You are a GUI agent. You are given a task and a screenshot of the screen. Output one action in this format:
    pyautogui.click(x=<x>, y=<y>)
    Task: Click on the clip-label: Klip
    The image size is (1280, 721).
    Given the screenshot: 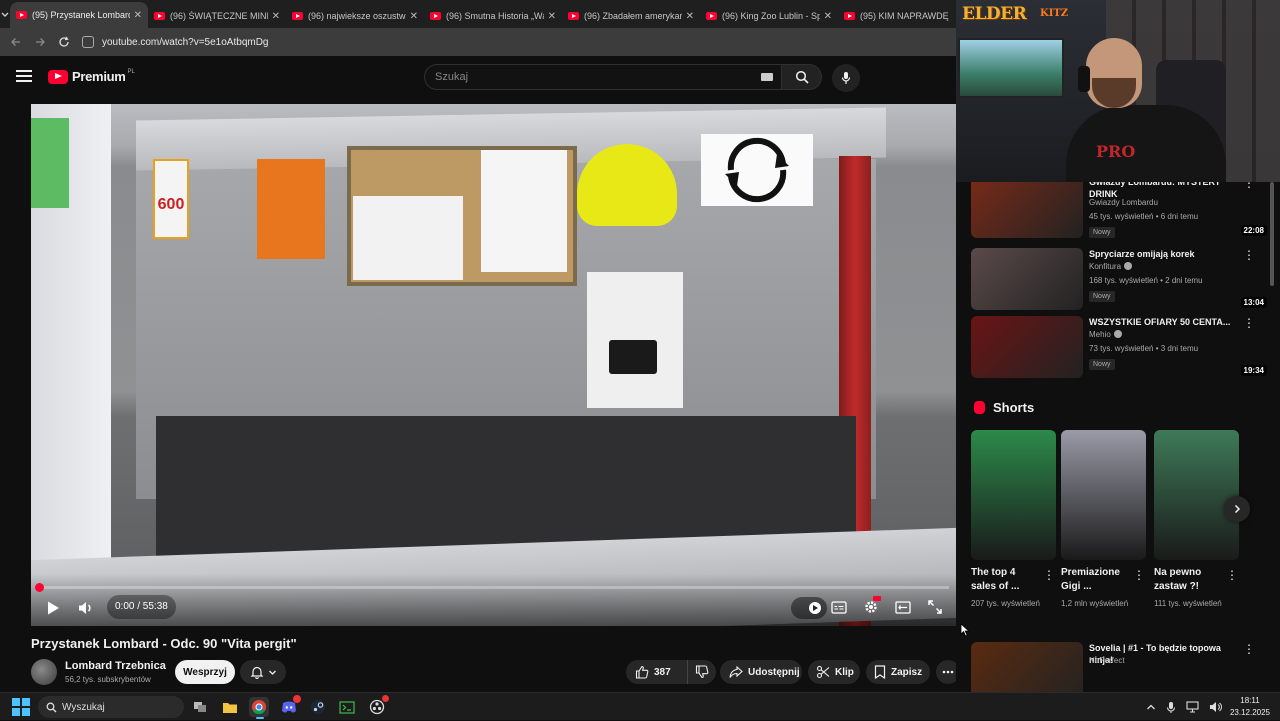 What is the action you would take?
    pyautogui.click(x=844, y=672)
    